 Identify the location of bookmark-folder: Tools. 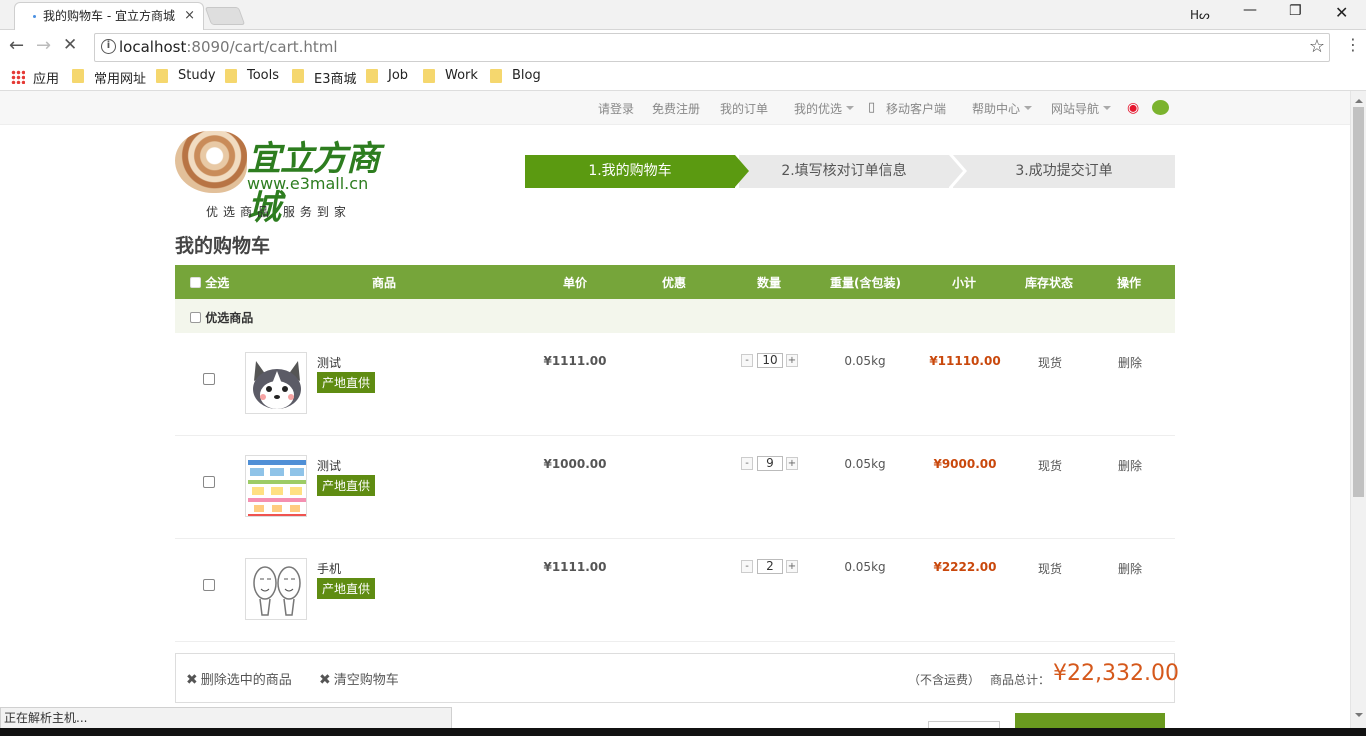
(252, 75).